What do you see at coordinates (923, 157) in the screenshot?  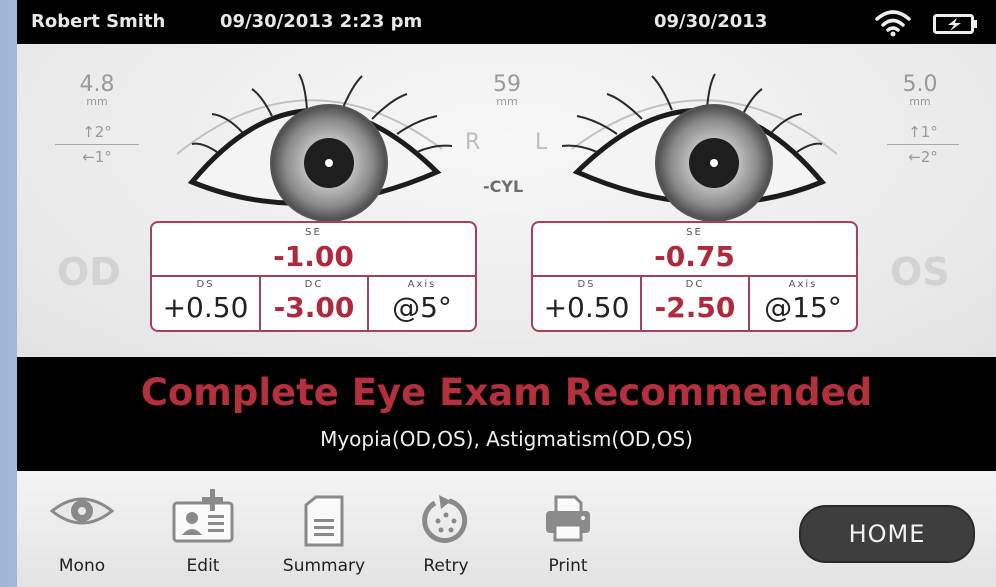 I see `os-horizontal-deviation: ←2°` at bounding box center [923, 157].